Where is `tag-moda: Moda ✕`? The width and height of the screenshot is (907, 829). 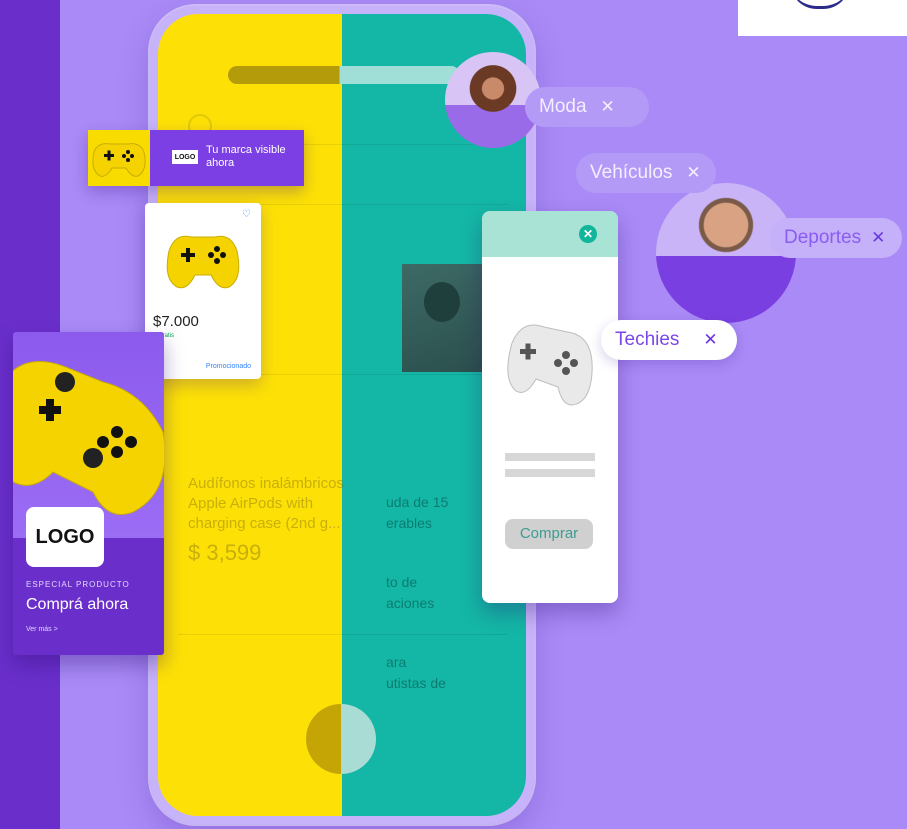 tag-moda: Moda ✕ is located at coordinates (587, 107).